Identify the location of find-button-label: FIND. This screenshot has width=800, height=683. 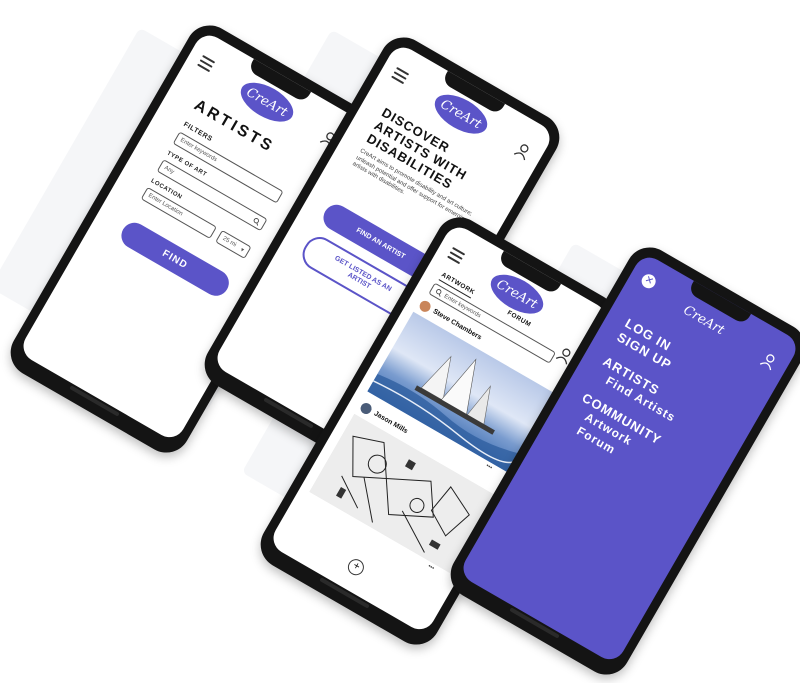
(175, 259).